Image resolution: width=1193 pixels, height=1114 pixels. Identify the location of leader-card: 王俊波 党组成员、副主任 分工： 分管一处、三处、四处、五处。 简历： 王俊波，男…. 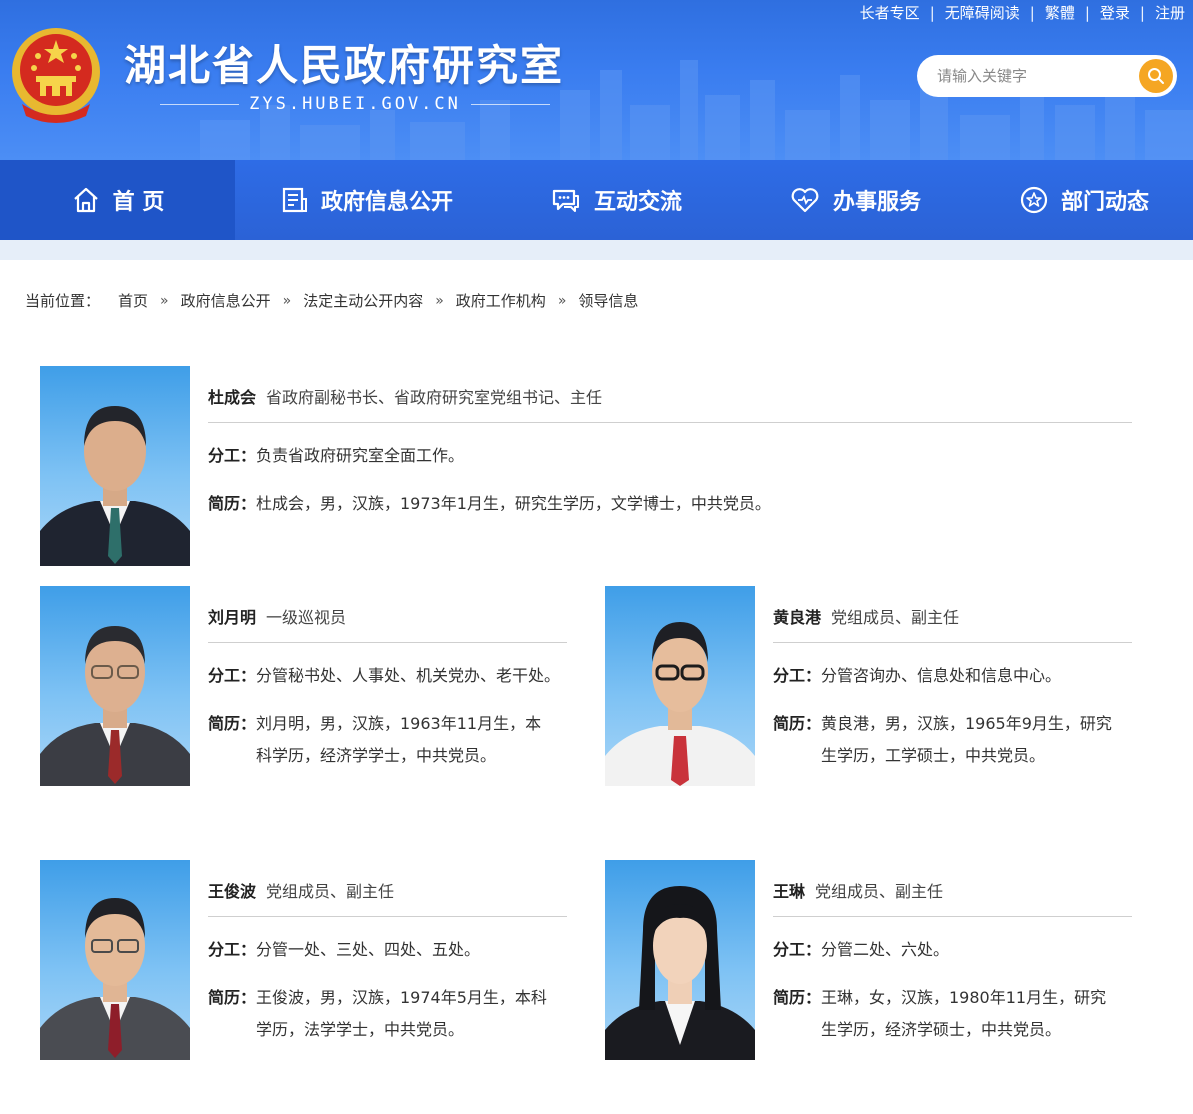
(305, 960).